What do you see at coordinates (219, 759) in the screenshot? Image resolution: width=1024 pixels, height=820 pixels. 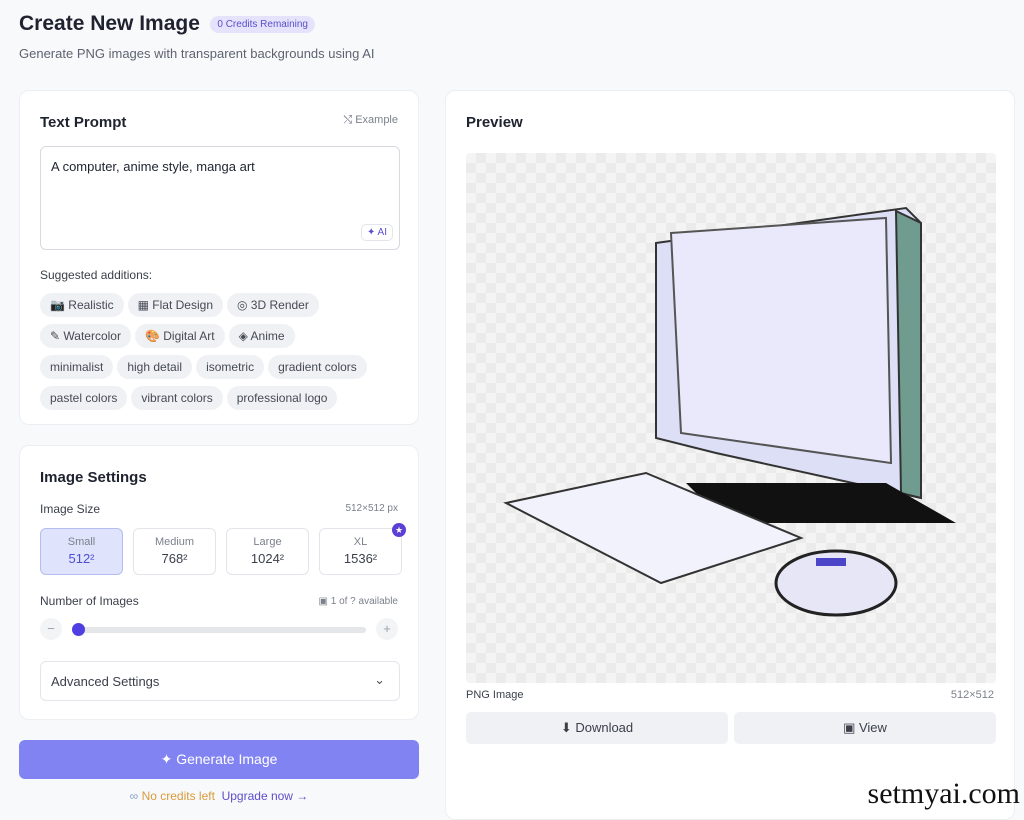 I see `generate-image-button: ✦ Generate Image` at bounding box center [219, 759].